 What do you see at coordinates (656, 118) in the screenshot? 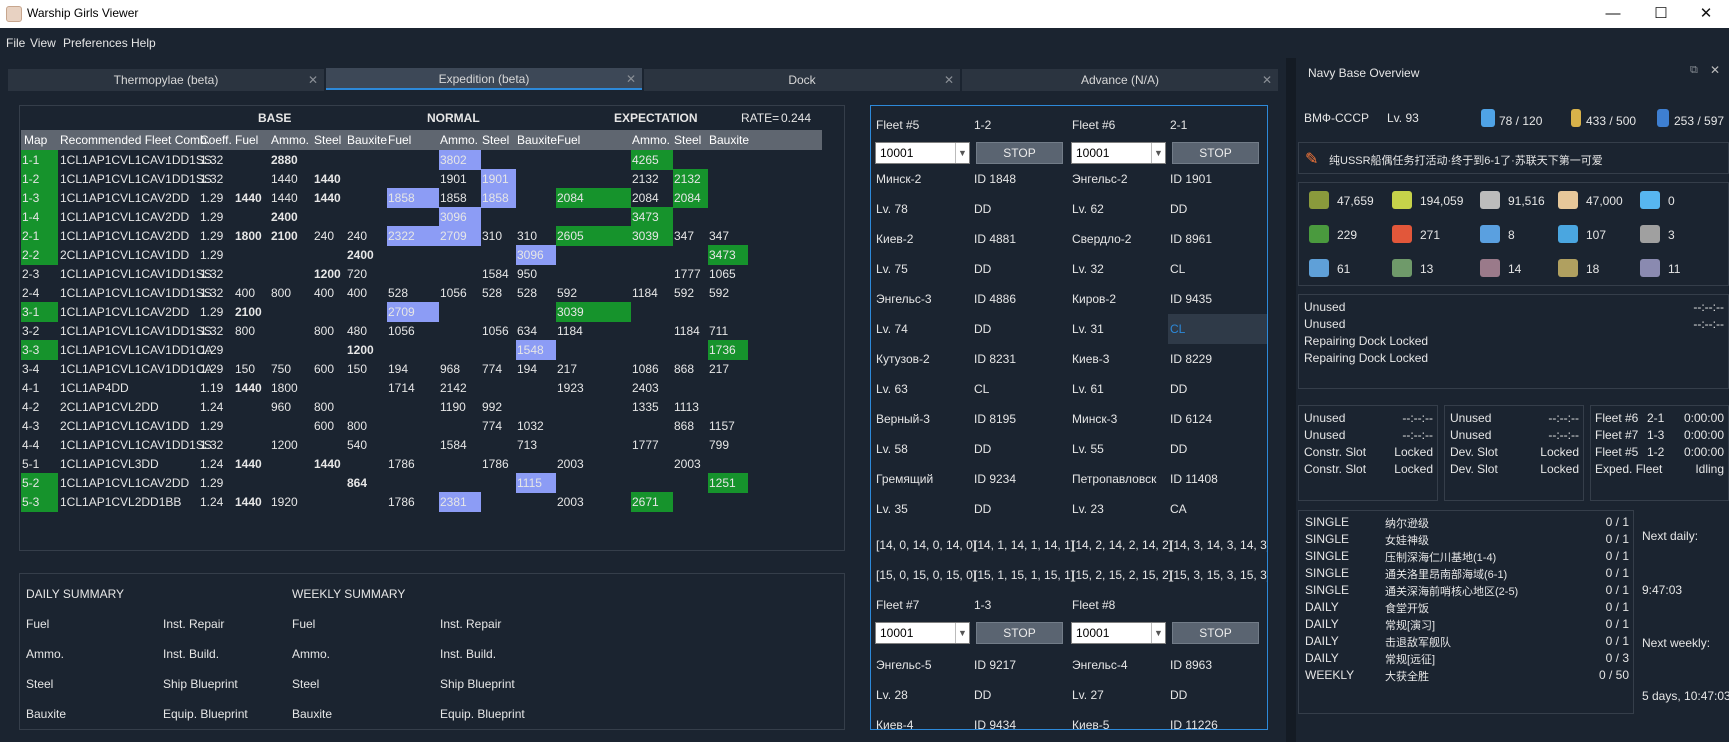
I see `expectation-group-header: EXPECTATION` at bounding box center [656, 118].